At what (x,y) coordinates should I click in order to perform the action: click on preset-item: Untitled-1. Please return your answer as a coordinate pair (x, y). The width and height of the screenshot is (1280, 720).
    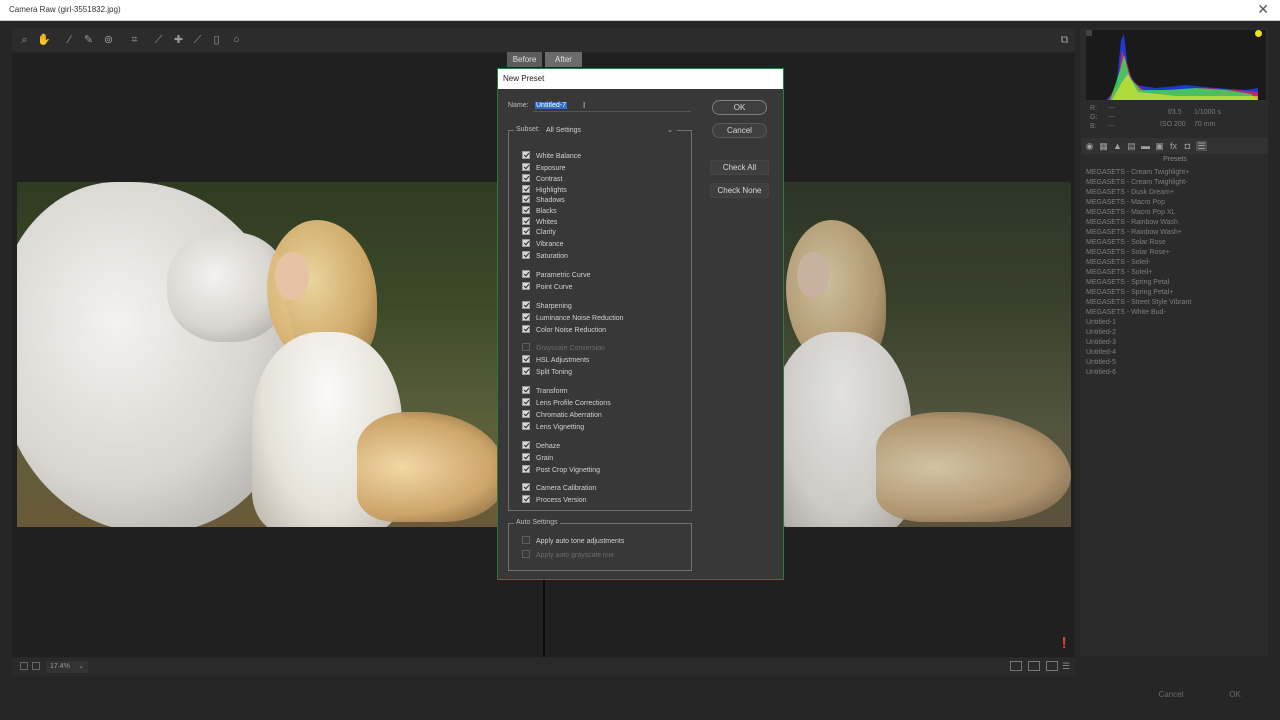
    Looking at the image, I should click on (1171, 323).